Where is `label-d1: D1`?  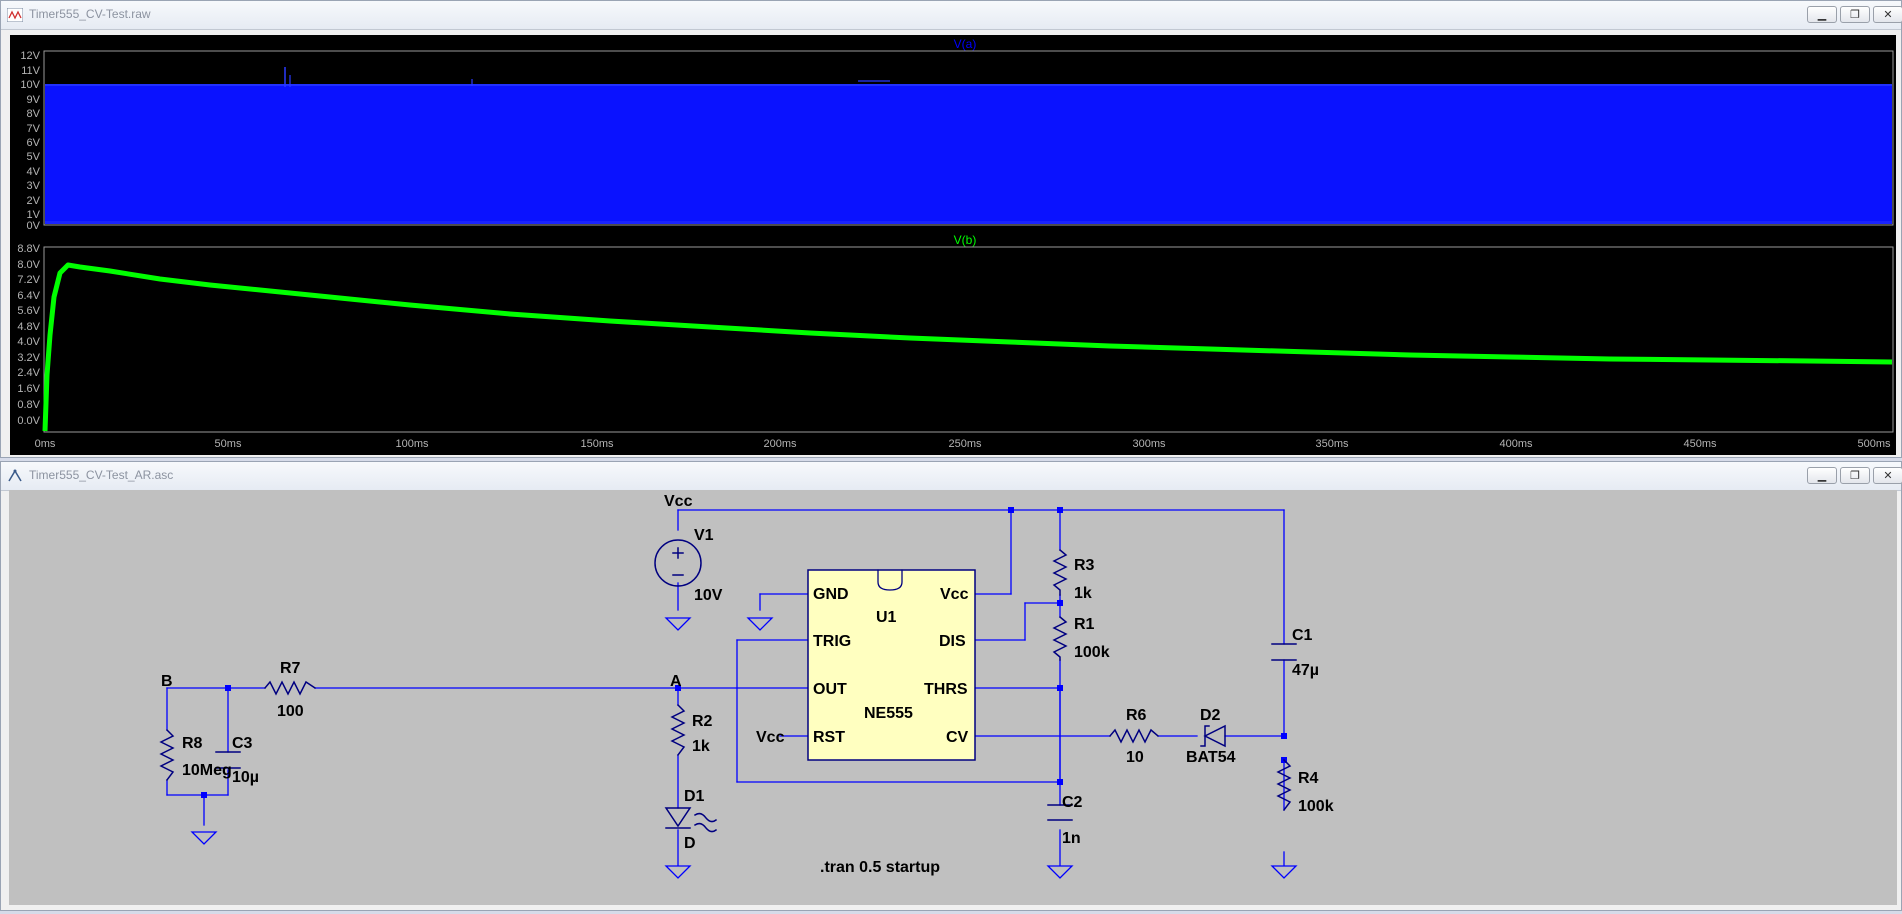
label-d1: D1 is located at coordinates (694, 796).